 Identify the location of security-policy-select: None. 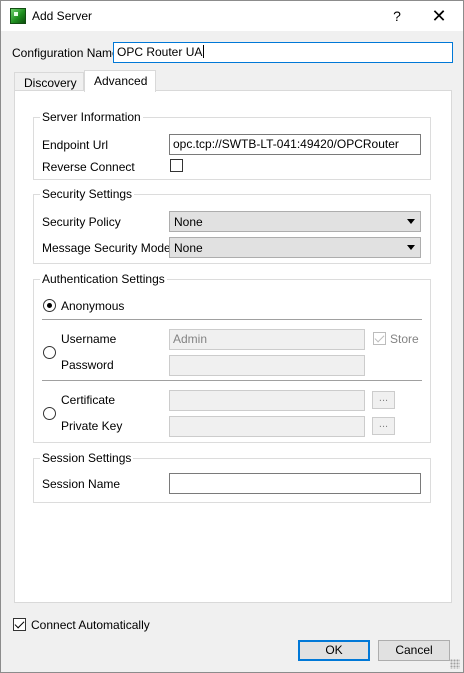
(295, 221).